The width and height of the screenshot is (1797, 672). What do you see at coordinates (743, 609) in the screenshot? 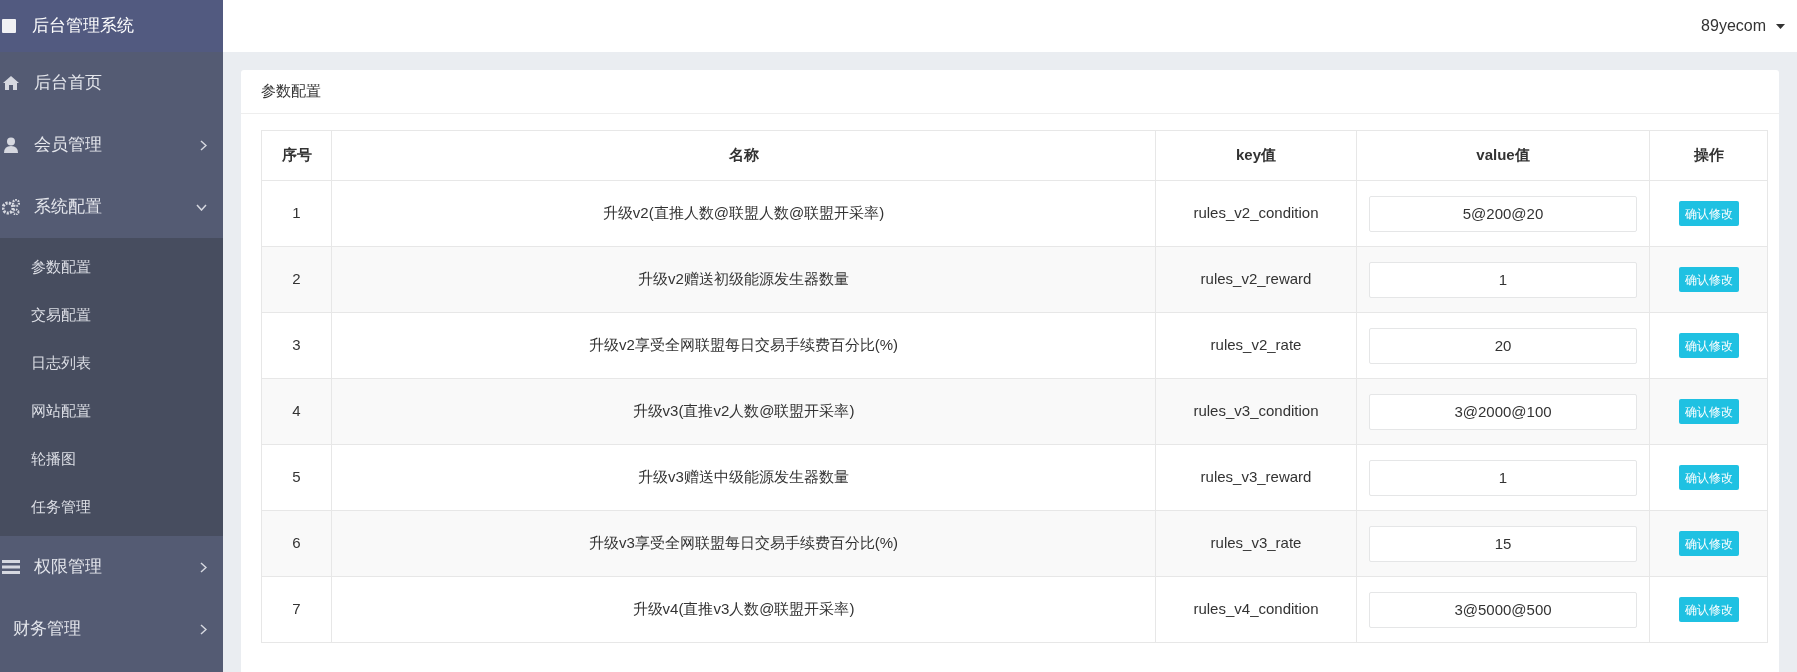
I see `table-cell: 升级v4(直推v3人数@联盟开采率)` at bounding box center [743, 609].